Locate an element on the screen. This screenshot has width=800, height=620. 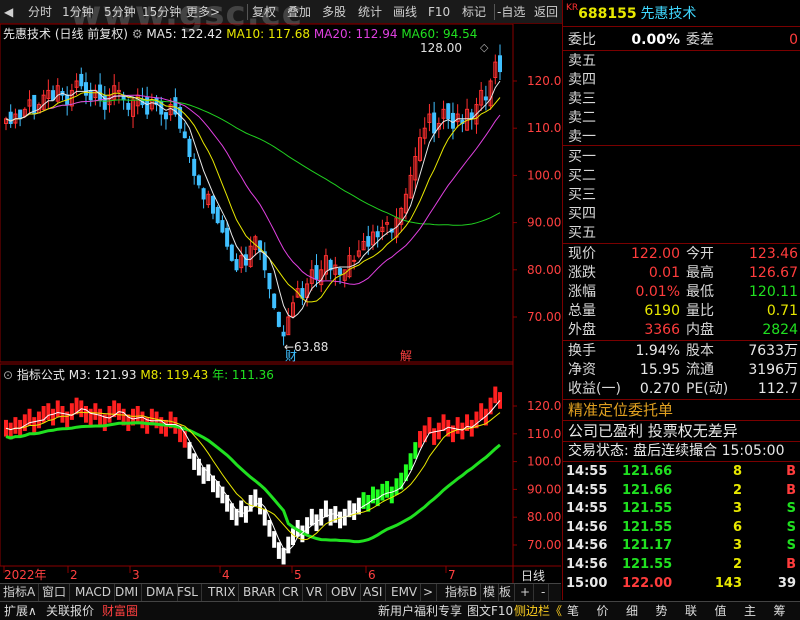
toolbar-item-f10: F10 is located at coordinates (439, 12).